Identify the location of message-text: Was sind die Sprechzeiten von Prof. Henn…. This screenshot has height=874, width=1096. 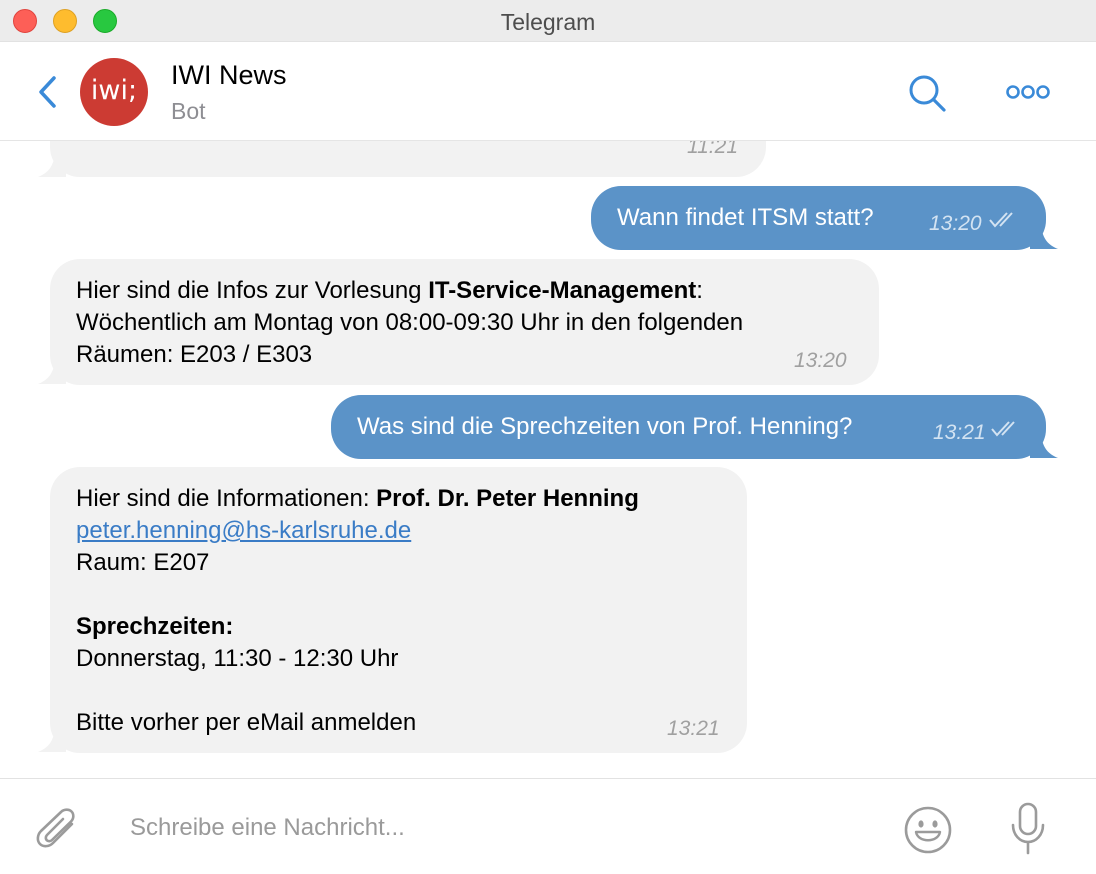
(605, 426).